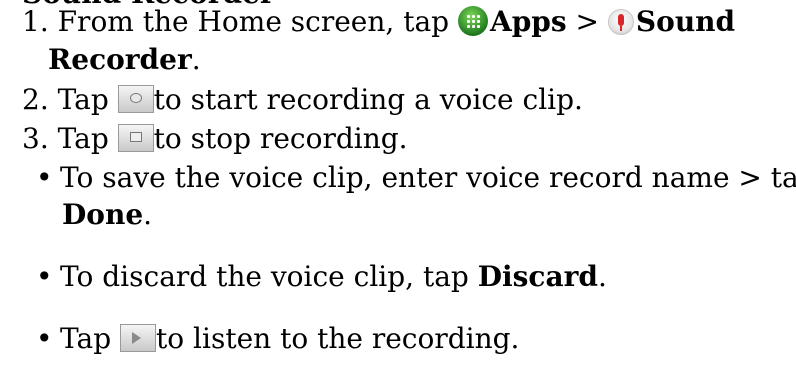 This screenshot has width=796, height=387. I want to click on sound-label: Sound, so click(685, 21).